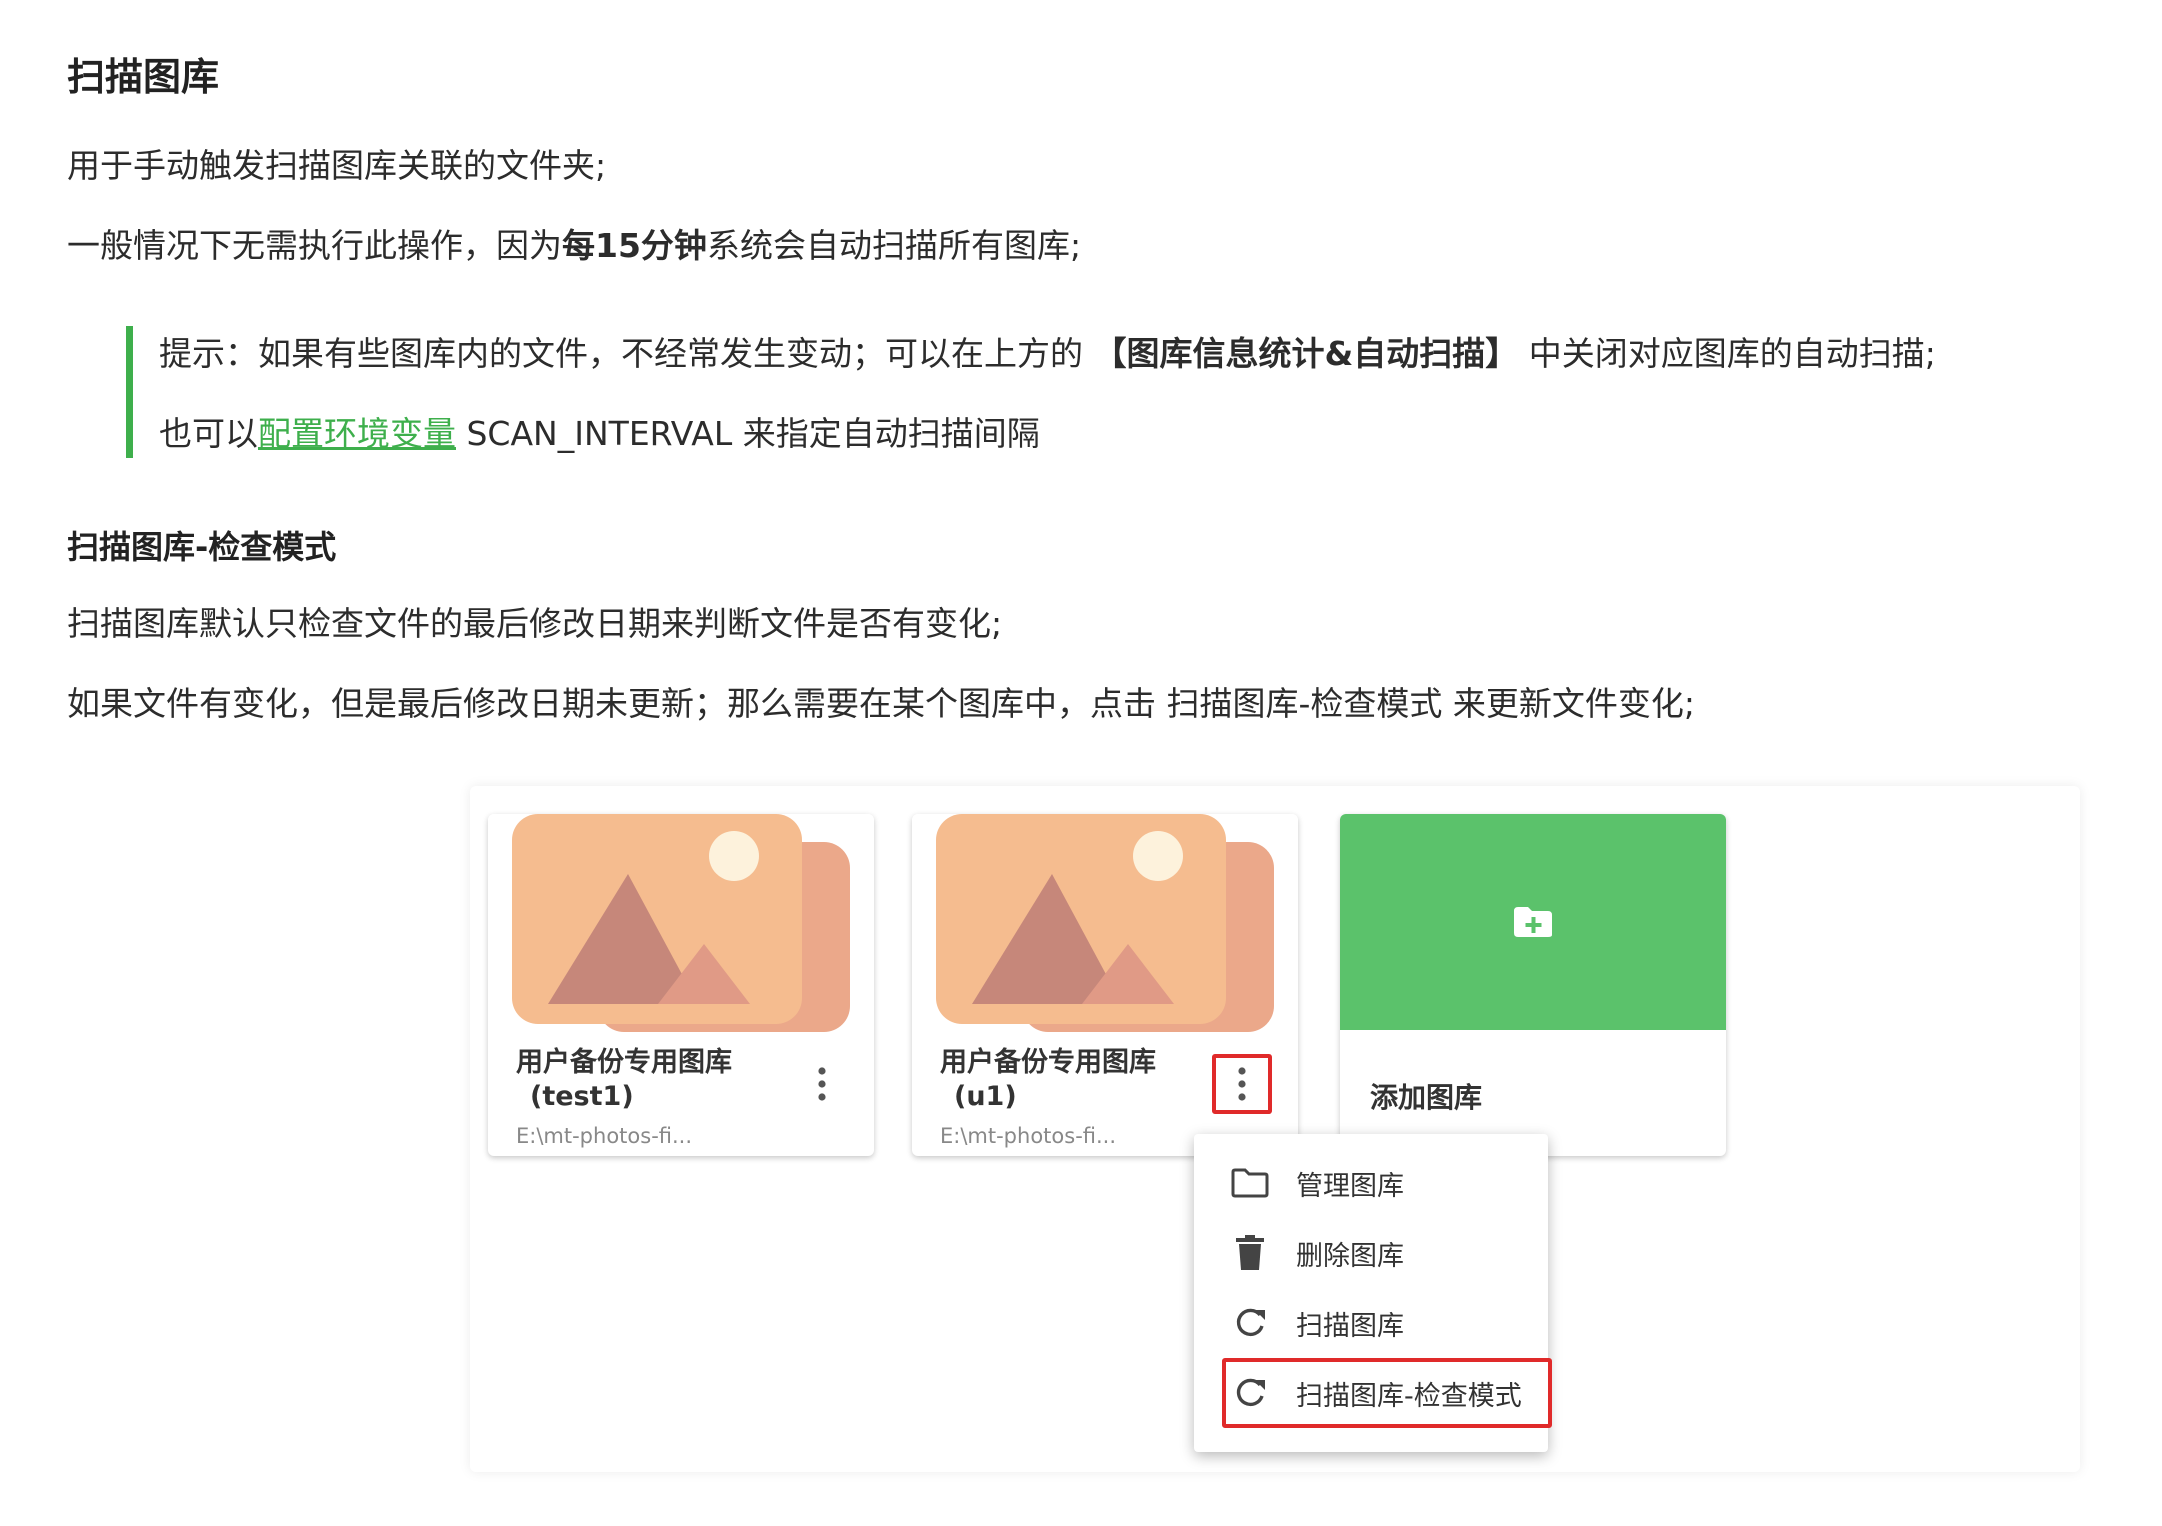  What do you see at coordinates (1409, 1396) in the screenshot?
I see `menu-item-label: 扫描图库-检查模式` at bounding box center [1409, 1396].